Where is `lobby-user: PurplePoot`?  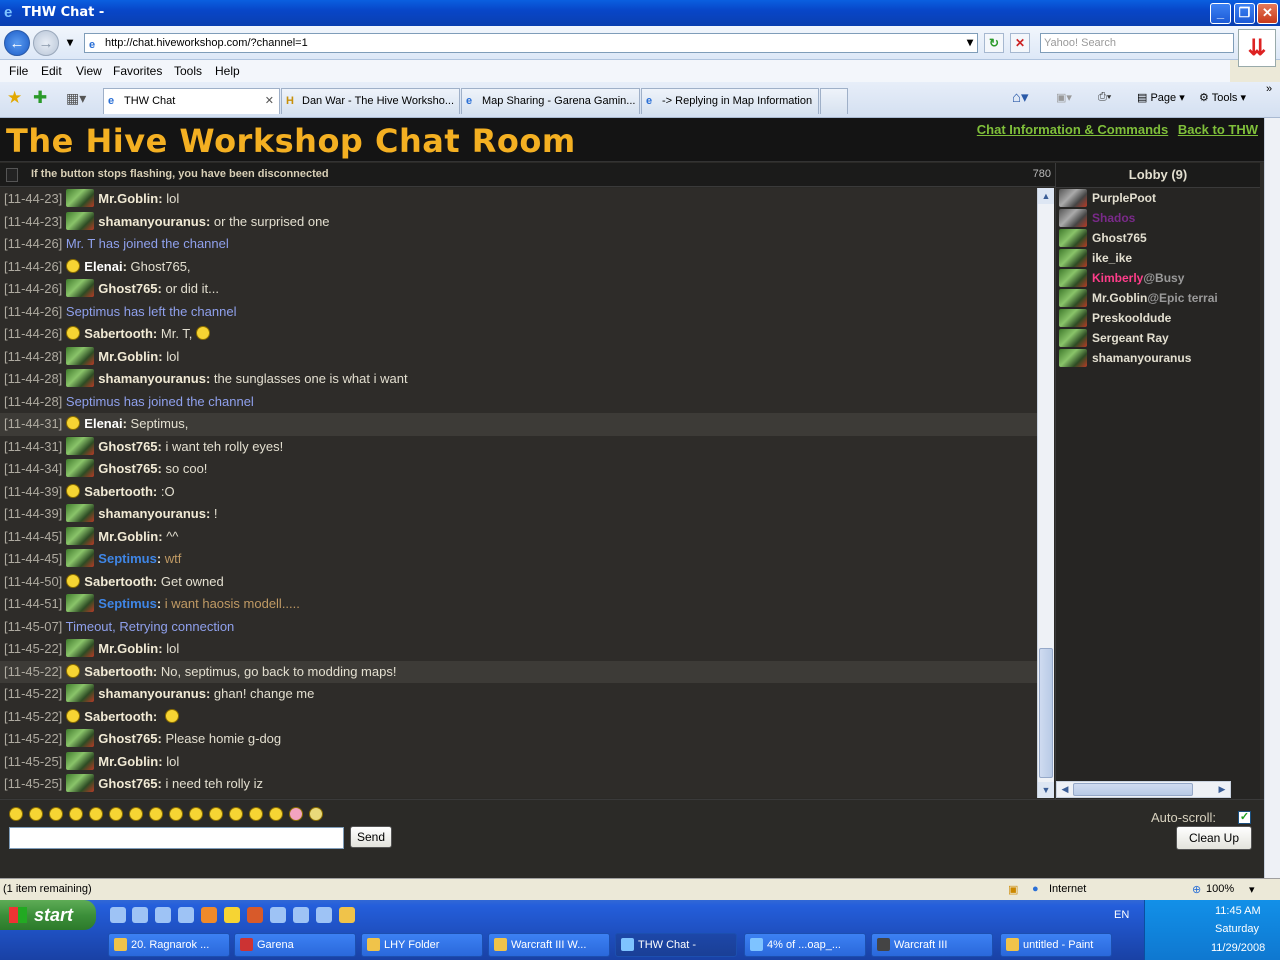 lobby-user: PurplePoot is located at coordinates (1158, 198).